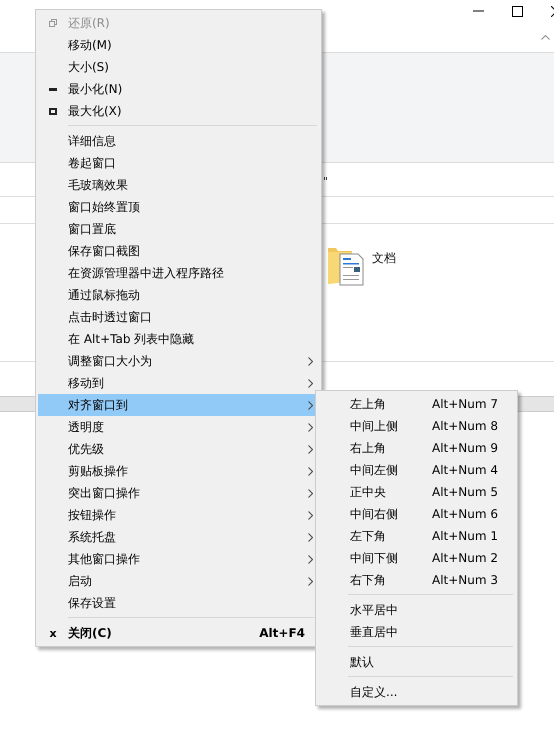 The image size is (554, 737). What do you see at coordinates (416, 632) in the screenshot?
I see `submenu-item: 垂直居中` at bounding box center [416, 632].